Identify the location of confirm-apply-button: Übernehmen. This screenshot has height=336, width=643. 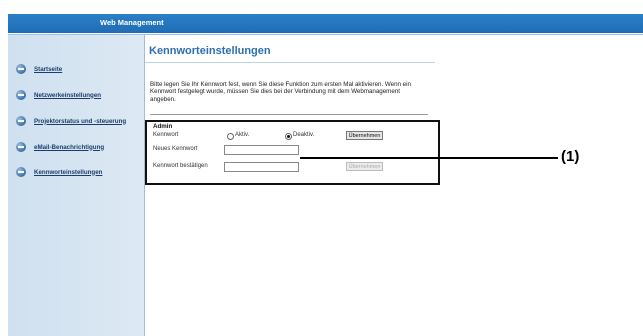
(364, 166).